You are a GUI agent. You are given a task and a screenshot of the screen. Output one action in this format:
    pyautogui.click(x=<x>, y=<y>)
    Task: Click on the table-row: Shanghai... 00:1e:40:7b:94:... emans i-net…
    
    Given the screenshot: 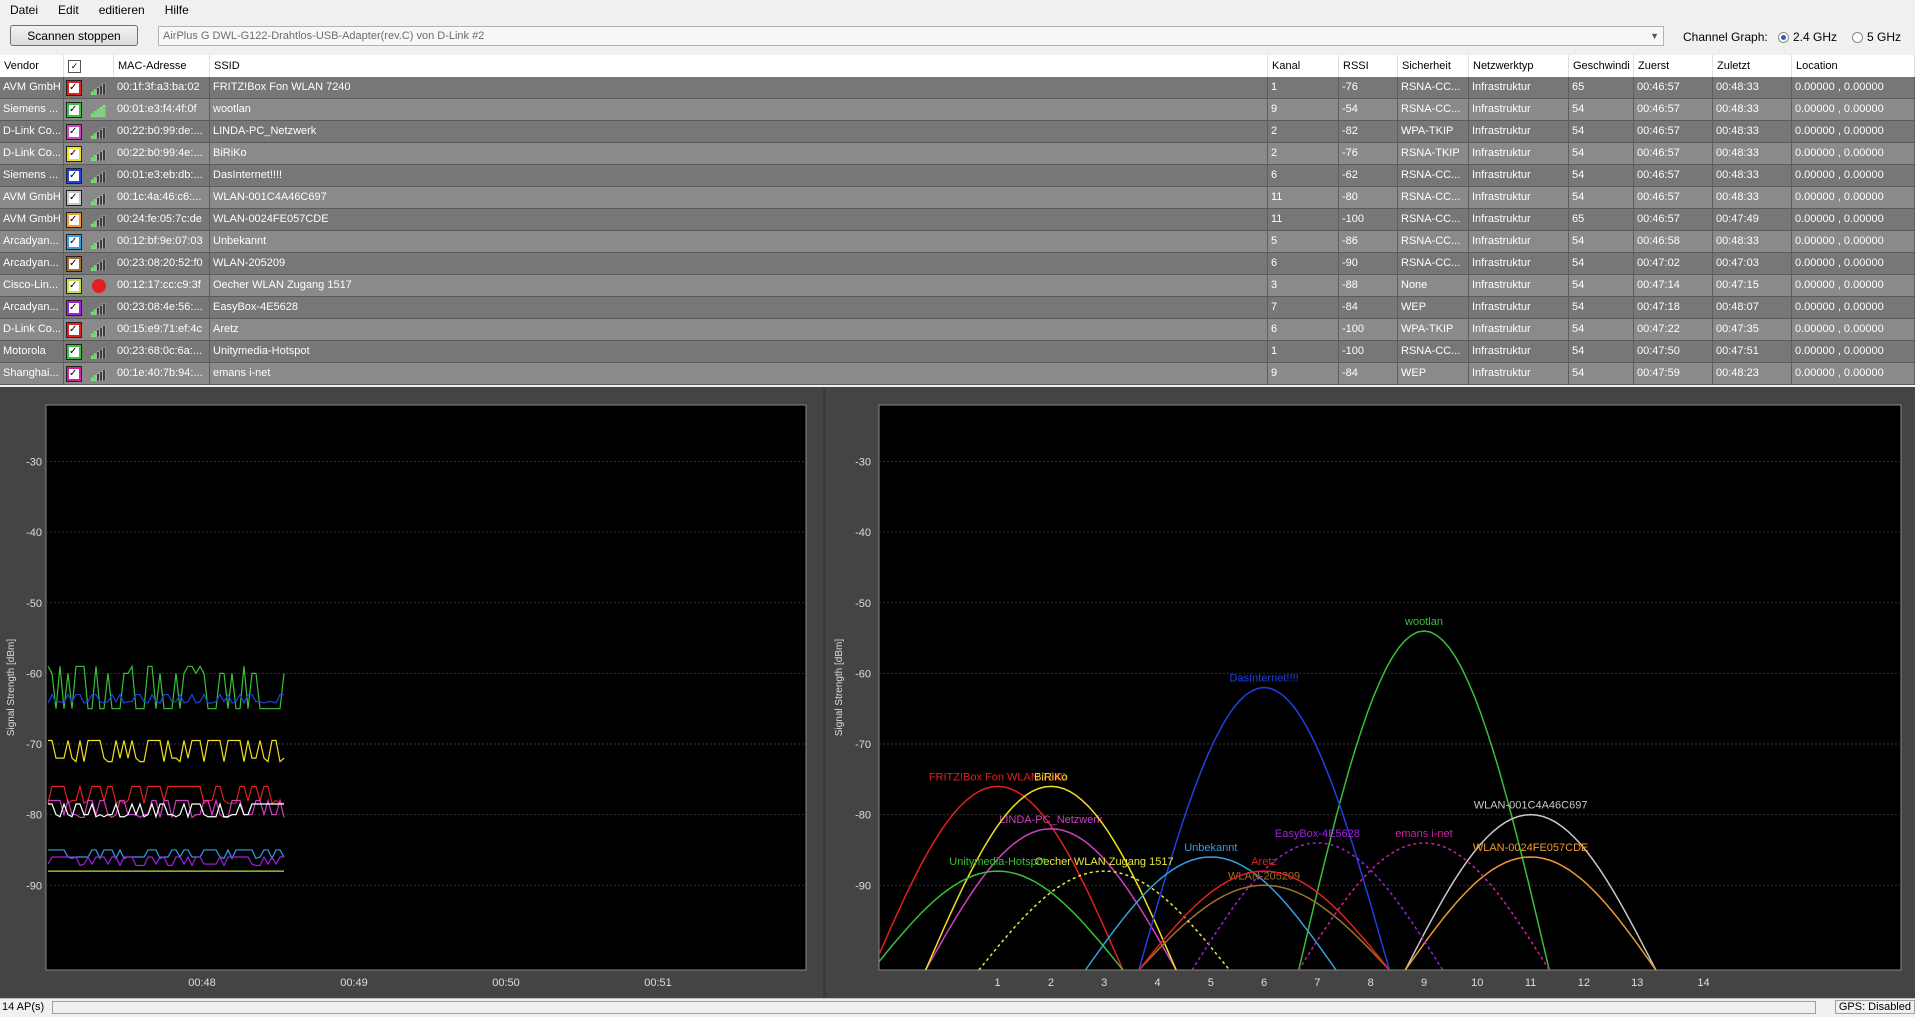 What is the action you would take?
    pyautogui.click(x=957, y=374)
    